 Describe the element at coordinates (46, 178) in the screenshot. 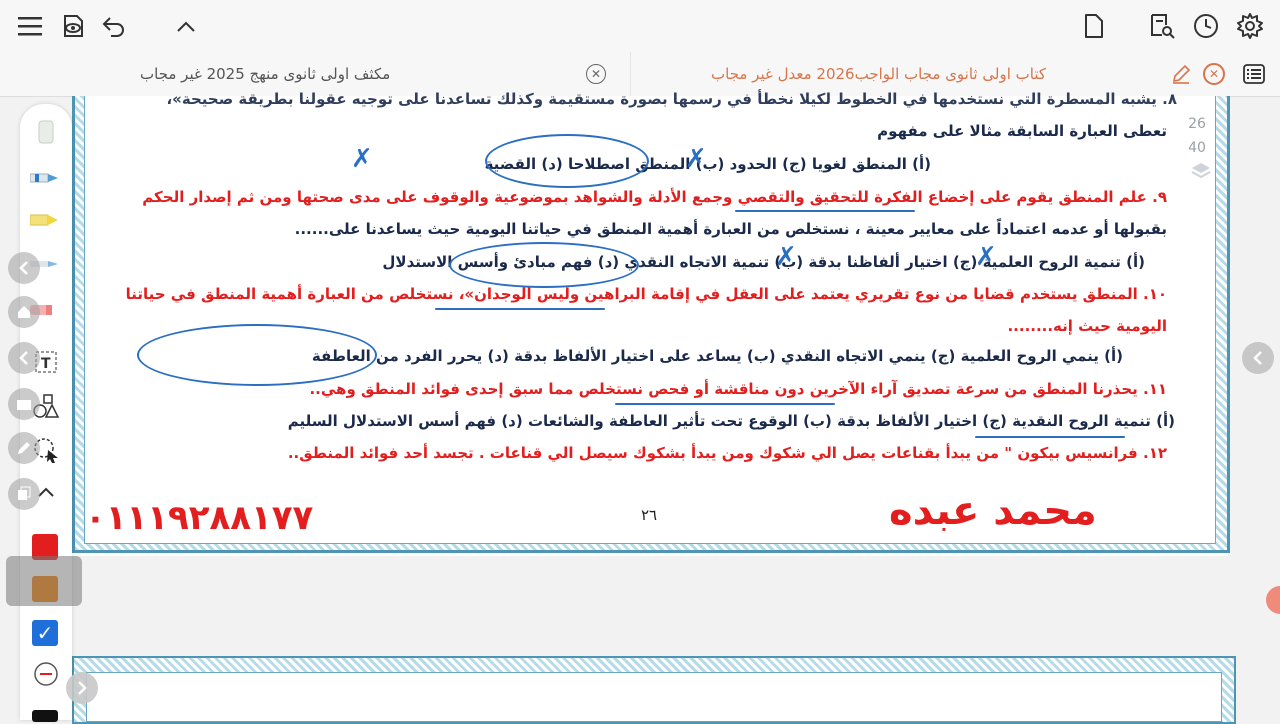

I see `fountain-pen-icon` at that location.